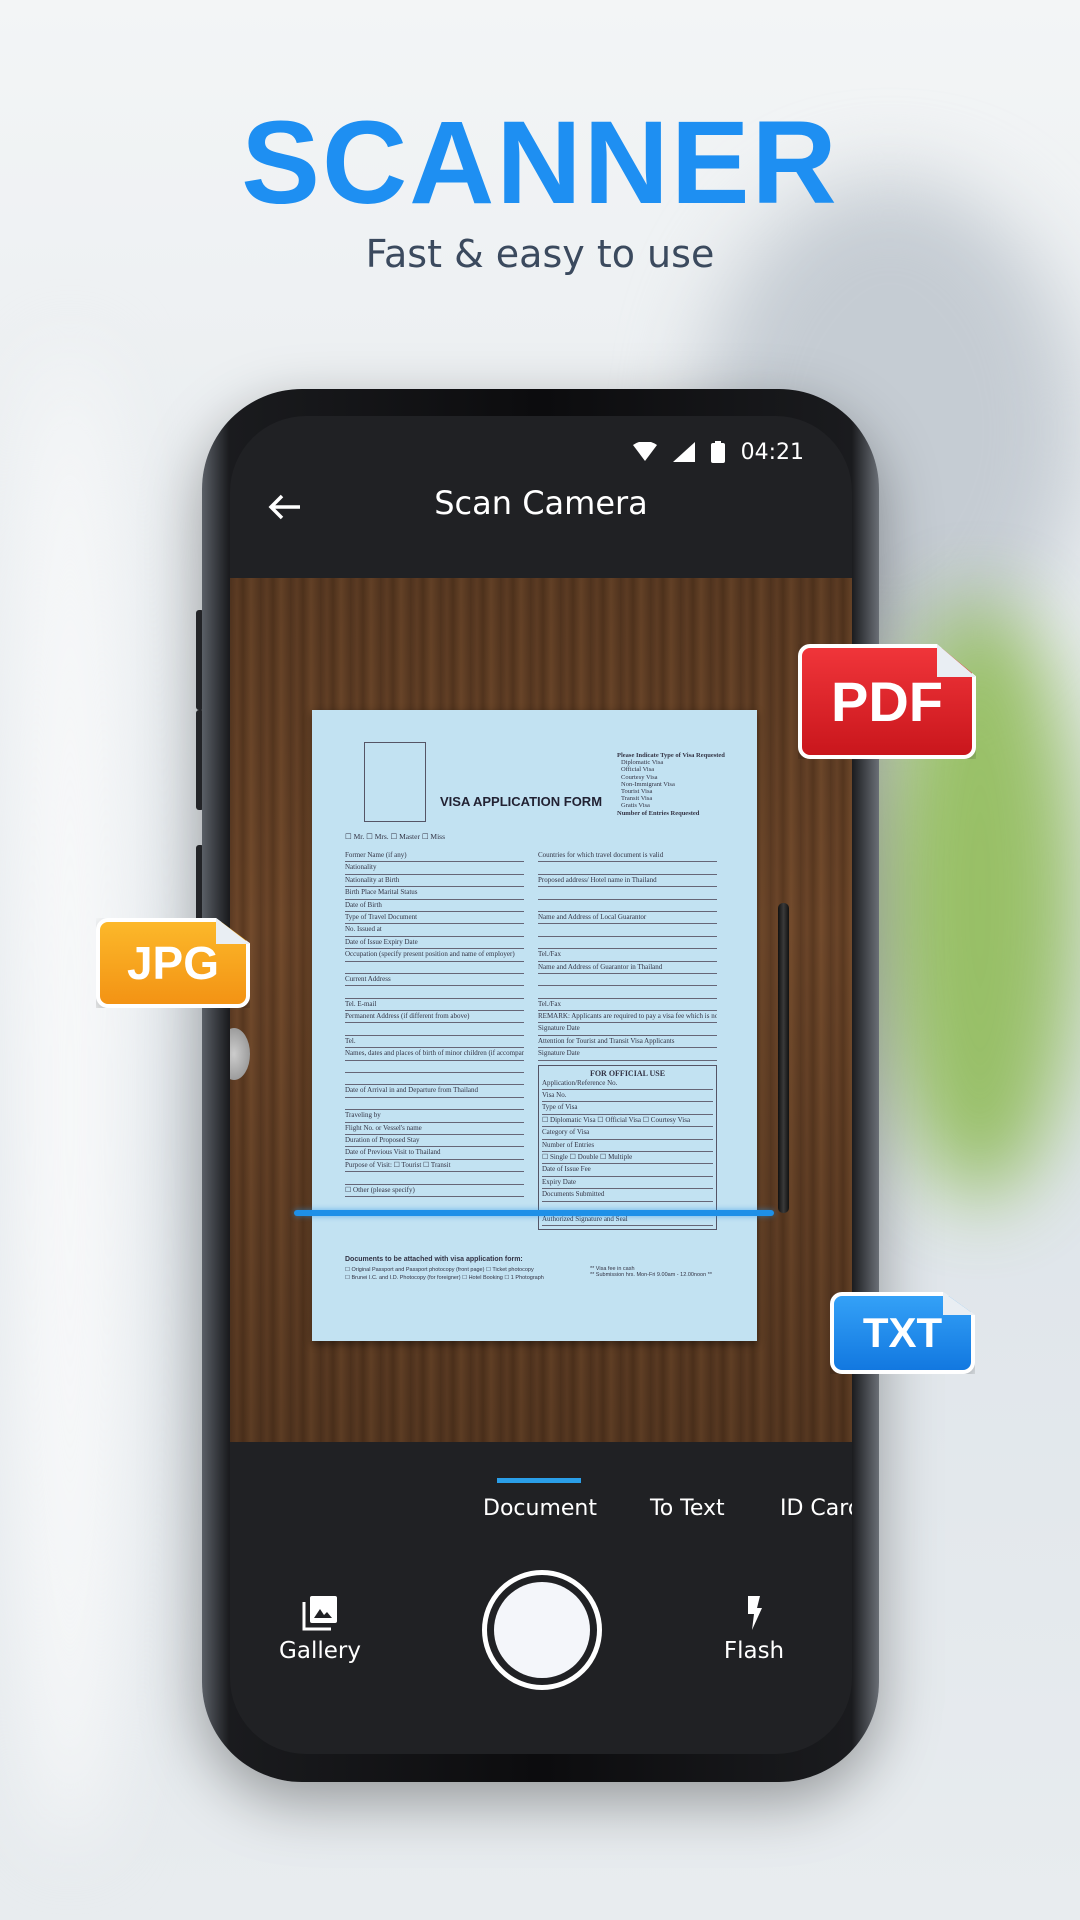  I want to click on form-field: Date of Birth, so click(434, 906).